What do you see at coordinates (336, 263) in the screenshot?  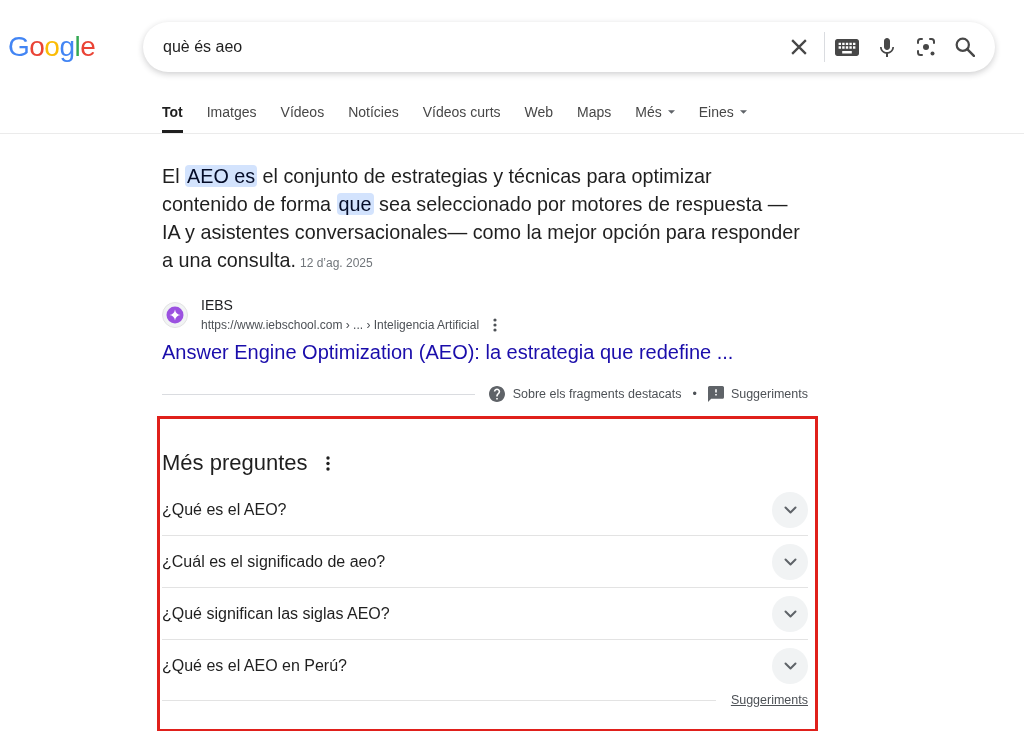 I see `snippet-date: 12 d’ag. 2025` at bounding box center [336, 263].